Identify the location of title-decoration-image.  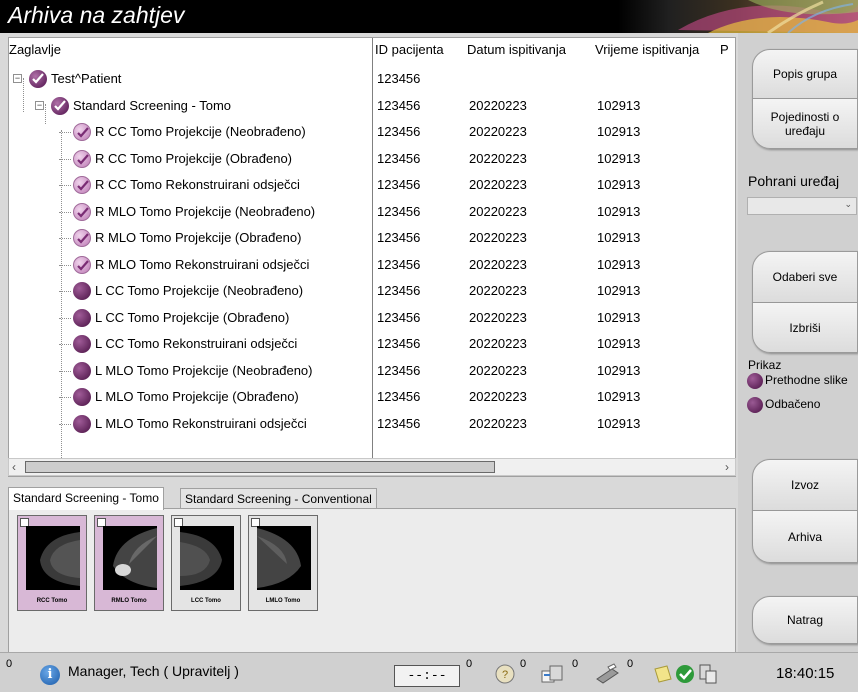
(768, 16).